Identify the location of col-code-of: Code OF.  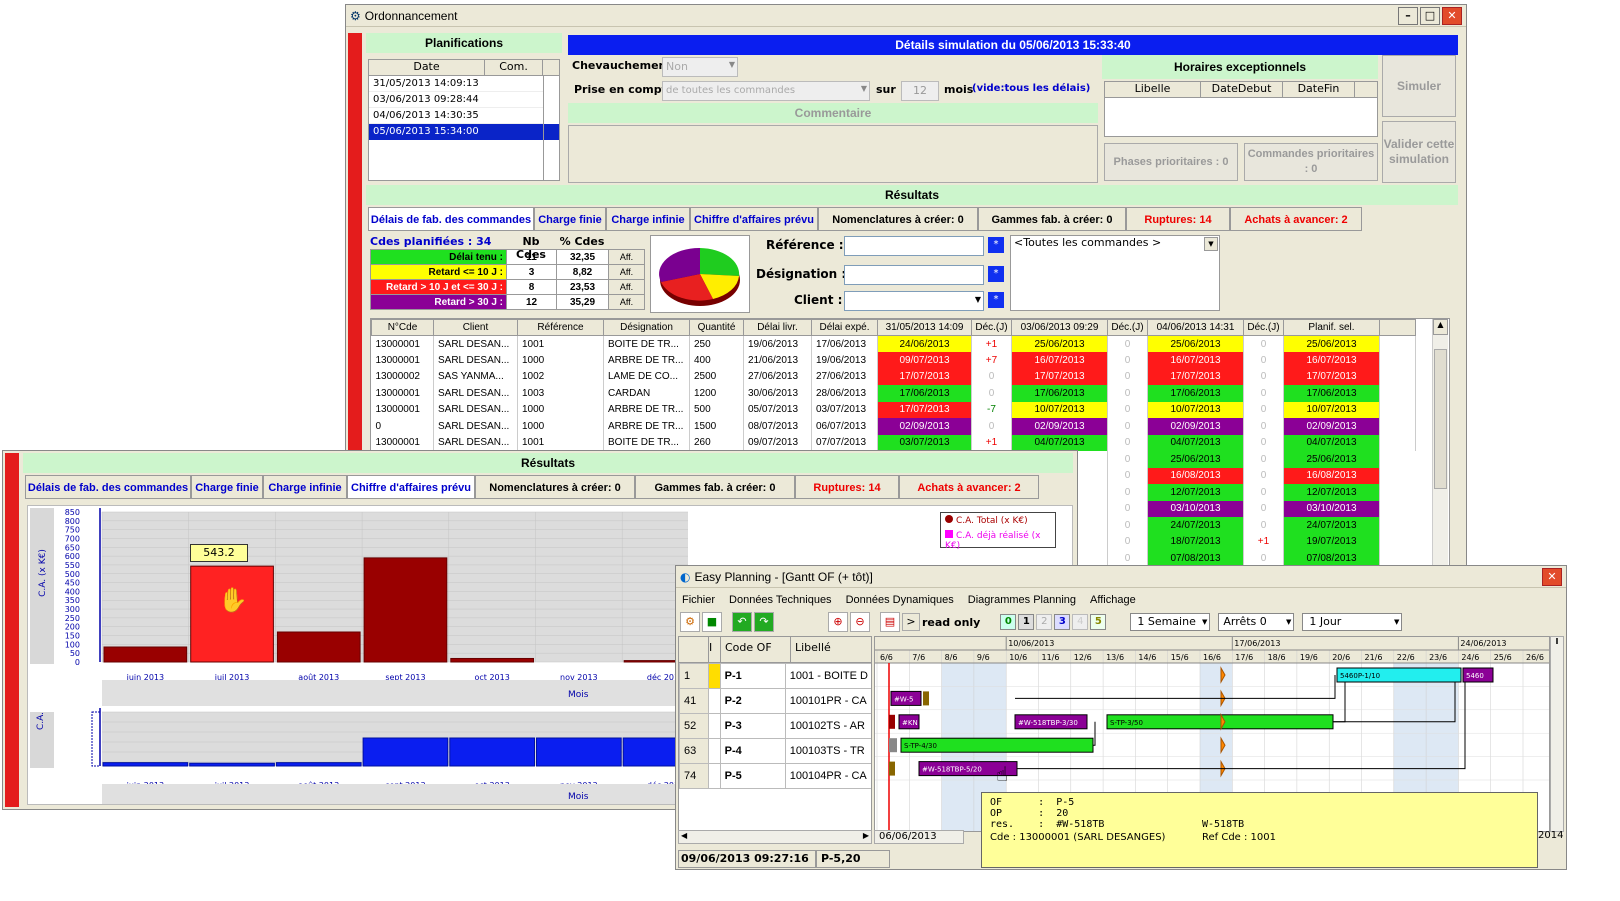
(756, 649).